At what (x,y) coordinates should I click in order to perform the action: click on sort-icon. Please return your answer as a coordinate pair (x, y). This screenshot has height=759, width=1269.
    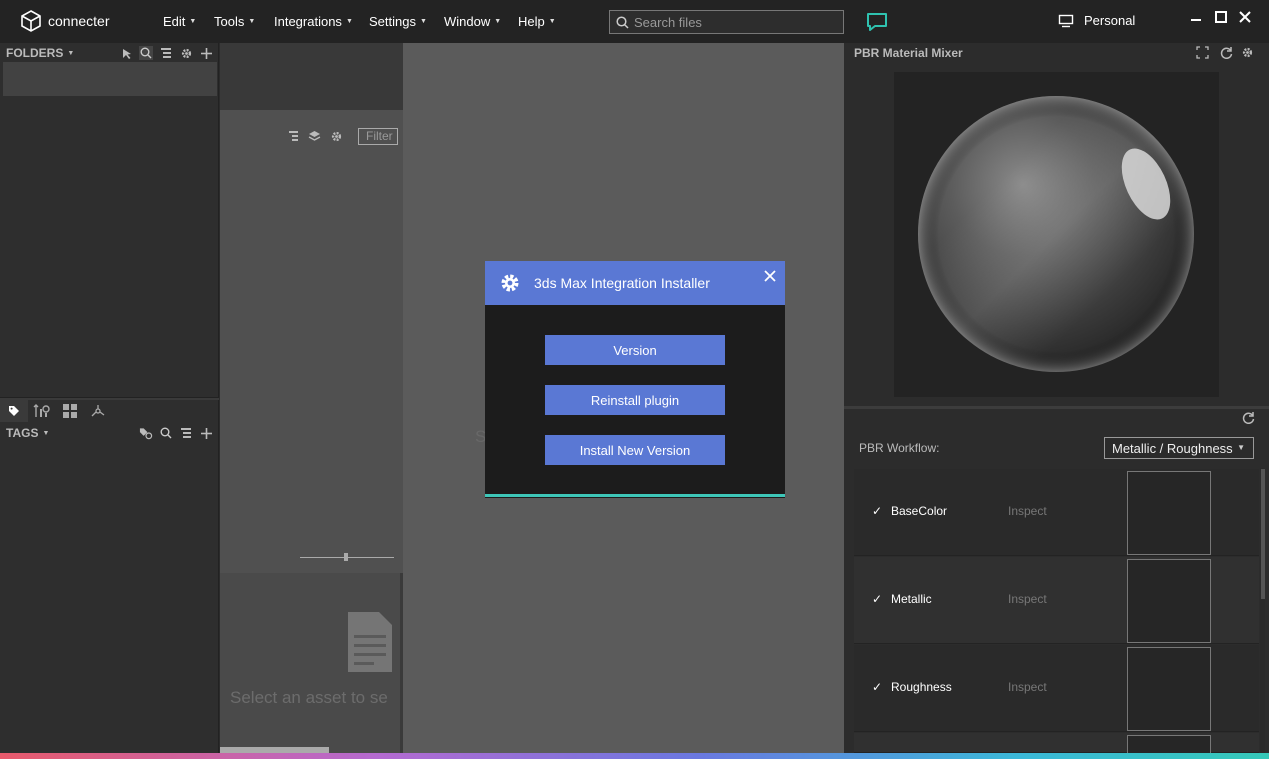
    Looking at the image, I should click on (41, 410).